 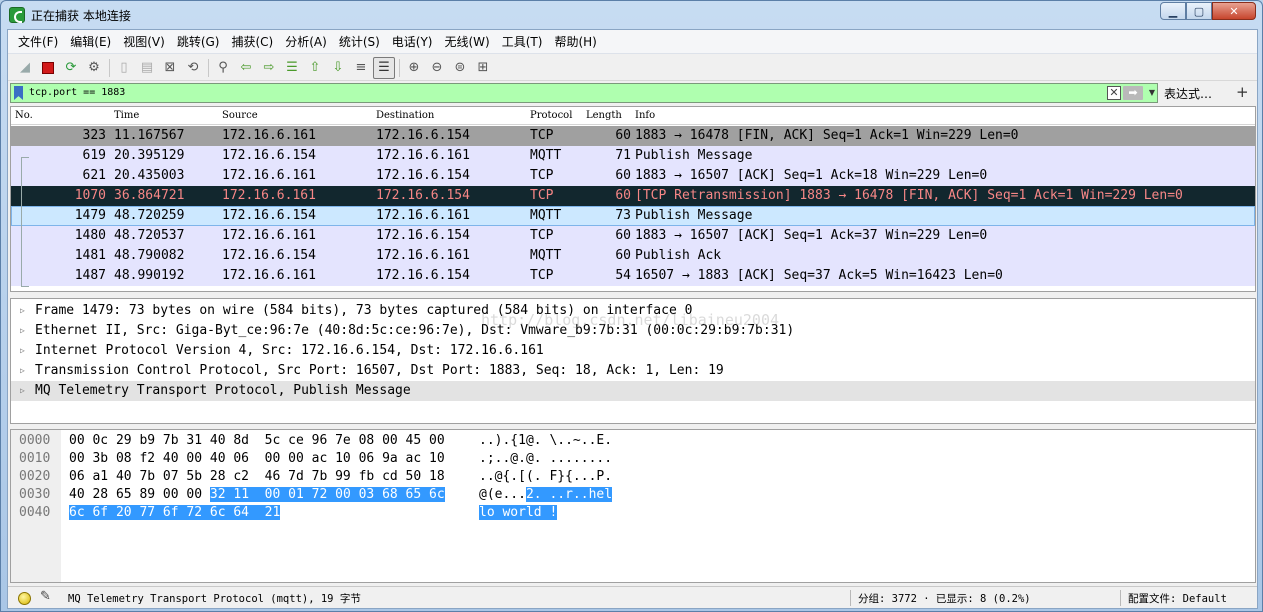 What do you see at coordinates (483, 68) in the screenshot?
I see `resize-columns-button: ⊞` at bounding box center [483, 68].